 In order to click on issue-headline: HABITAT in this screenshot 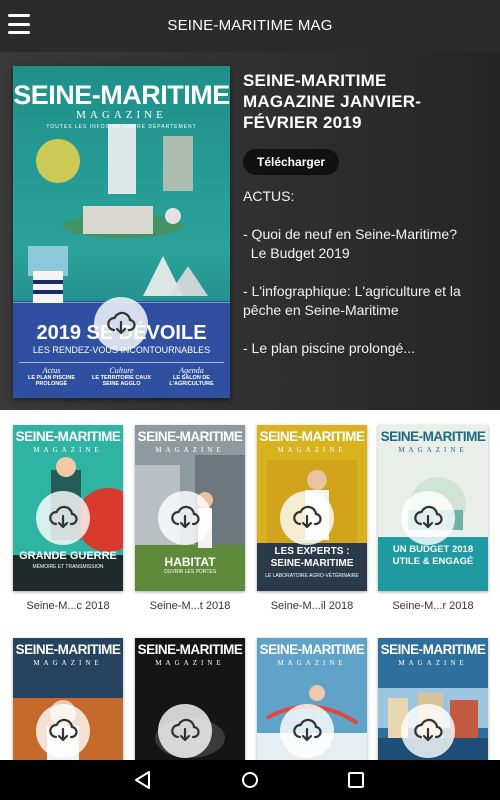, I will do `click(190, 562)`.